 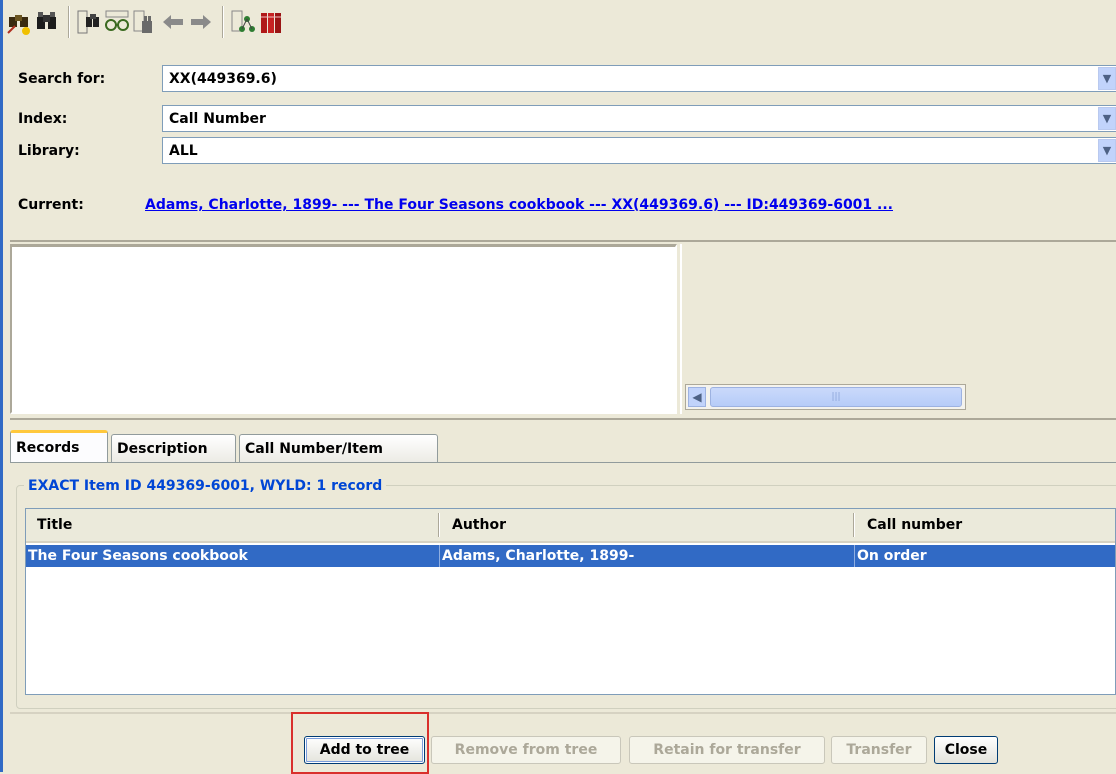 What do you see at coordinates (563, 713) in the screenshot?
I see `button-bar-separator` at bounding box center [563, 713].